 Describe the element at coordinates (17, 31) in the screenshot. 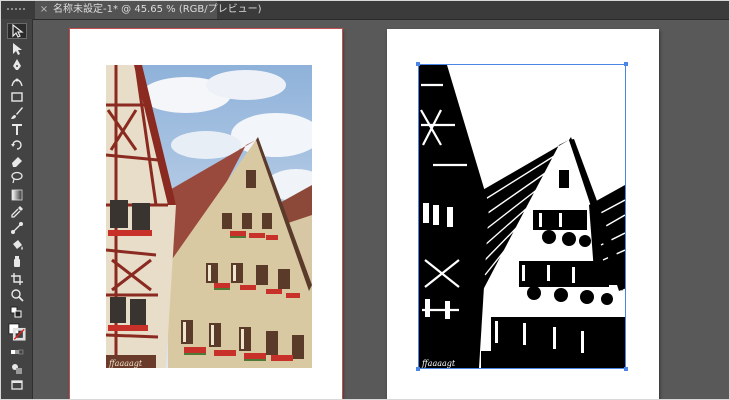

I see `selection-tool-icon` at that location.